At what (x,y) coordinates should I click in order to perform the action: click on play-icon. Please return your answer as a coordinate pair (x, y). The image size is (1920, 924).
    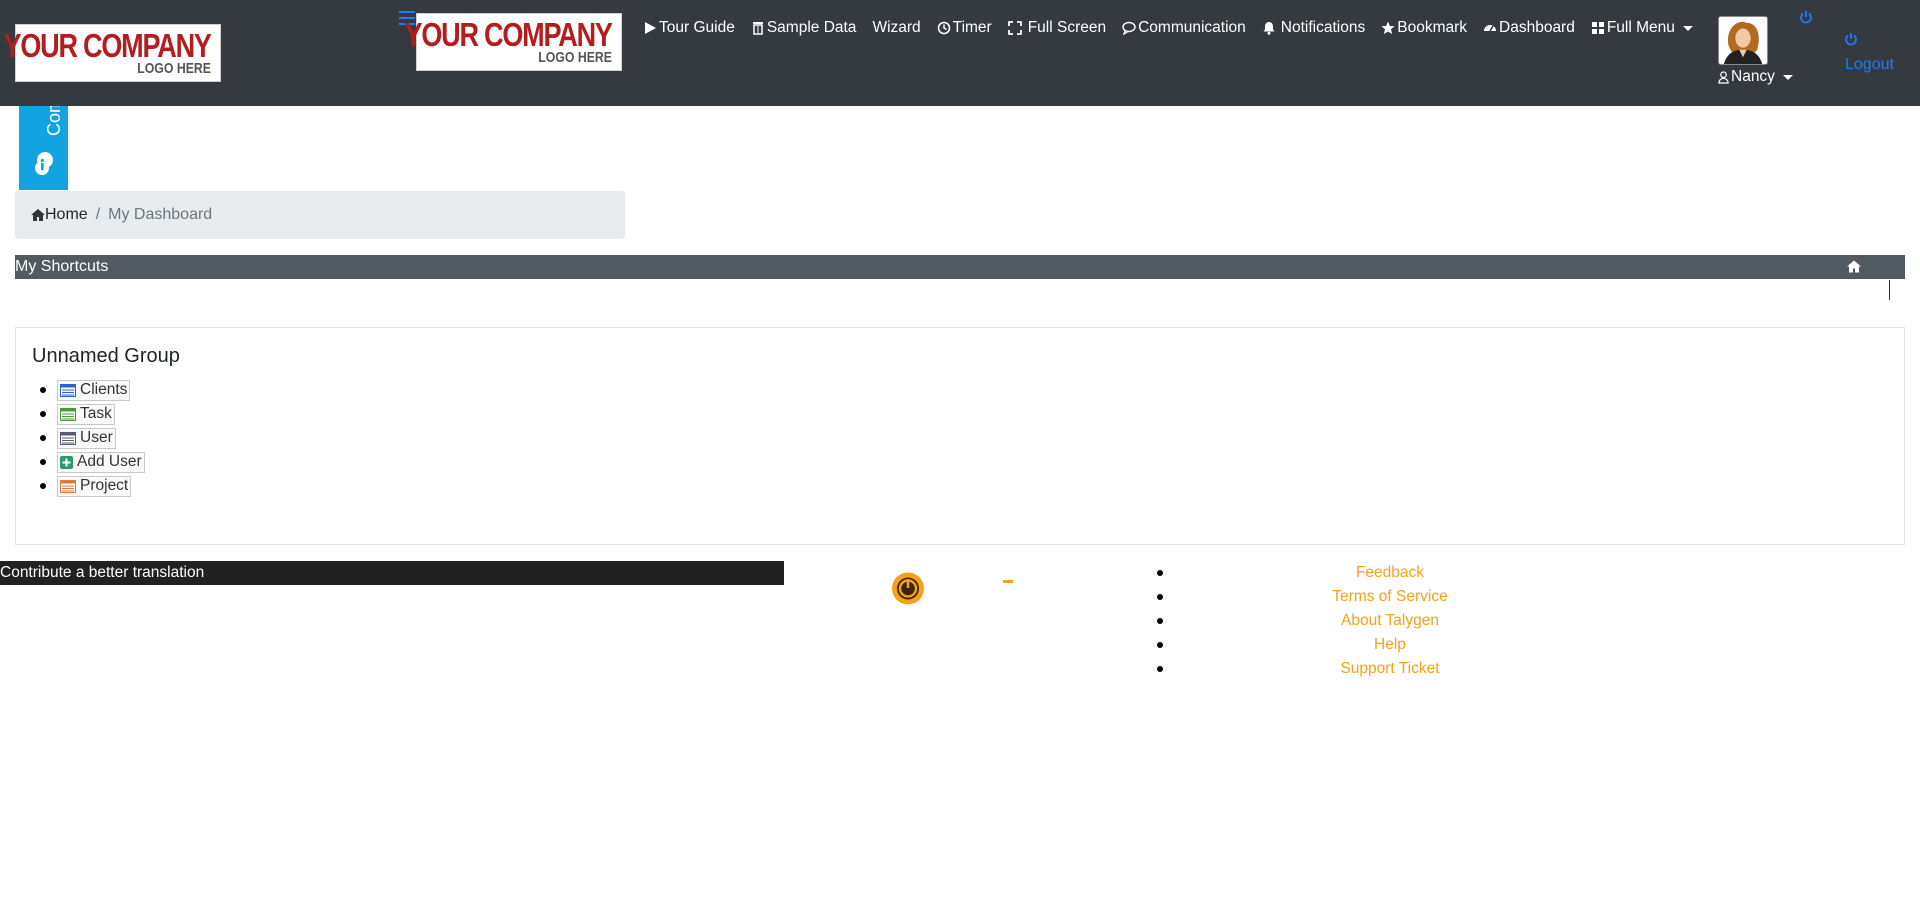
    Looking at the image, I should click on (650, 28).